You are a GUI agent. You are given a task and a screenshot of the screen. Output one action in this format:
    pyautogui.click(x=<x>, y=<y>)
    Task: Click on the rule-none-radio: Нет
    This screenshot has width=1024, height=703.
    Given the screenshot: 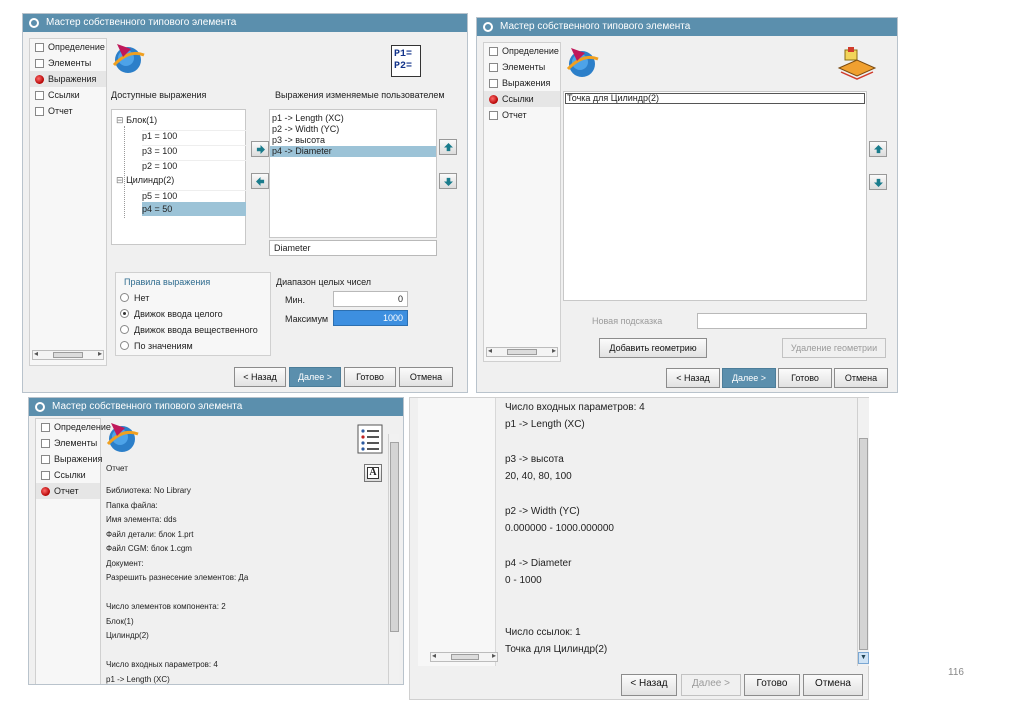 What is the action you would take?
    pyautogui.click(x=134, y=298)
    